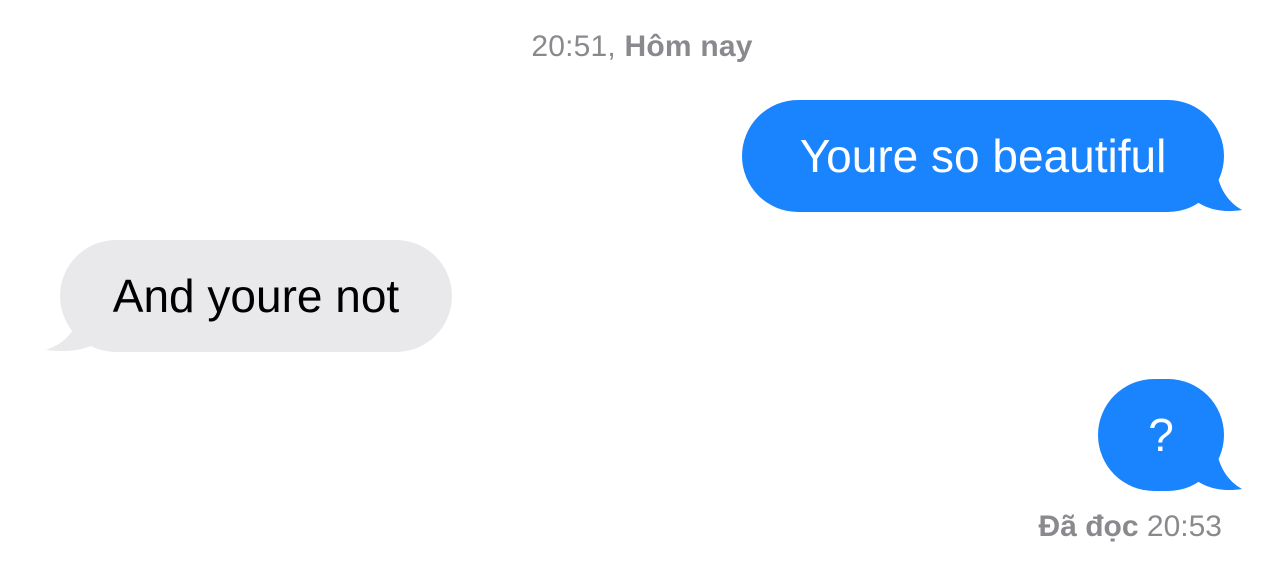 The image size is (1284, 586). I want to click on timestamp-day: Hôm nay, so click(688, 46).